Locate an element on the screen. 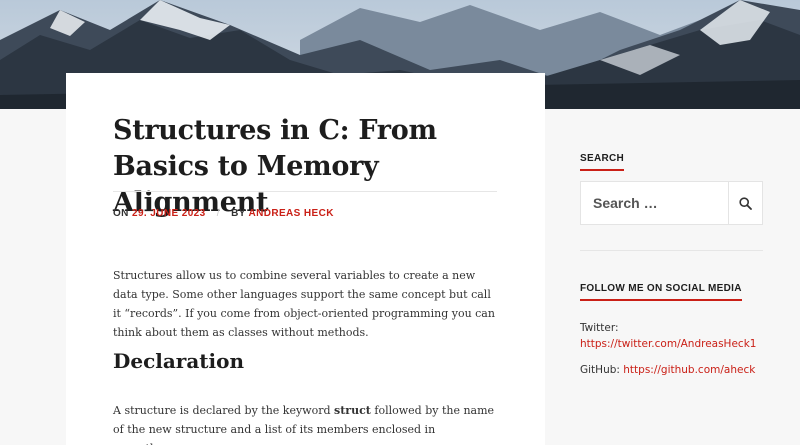 The image size is (800, 445). twitter-label: Twitter: is located at coordinates (599, 328).